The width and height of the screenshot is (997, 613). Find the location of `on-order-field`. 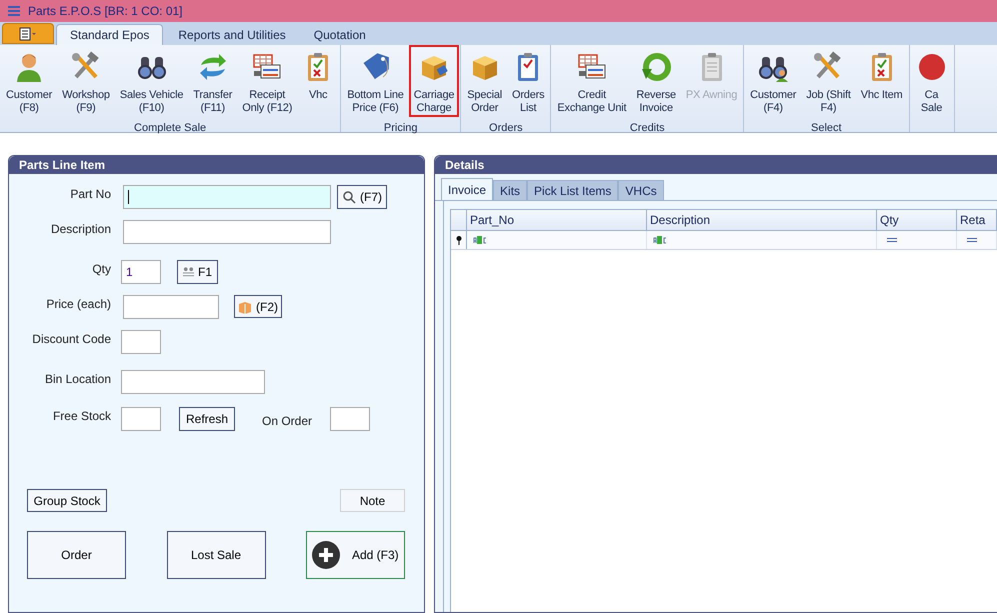

on-order-field is located at coordinates (350, 419).